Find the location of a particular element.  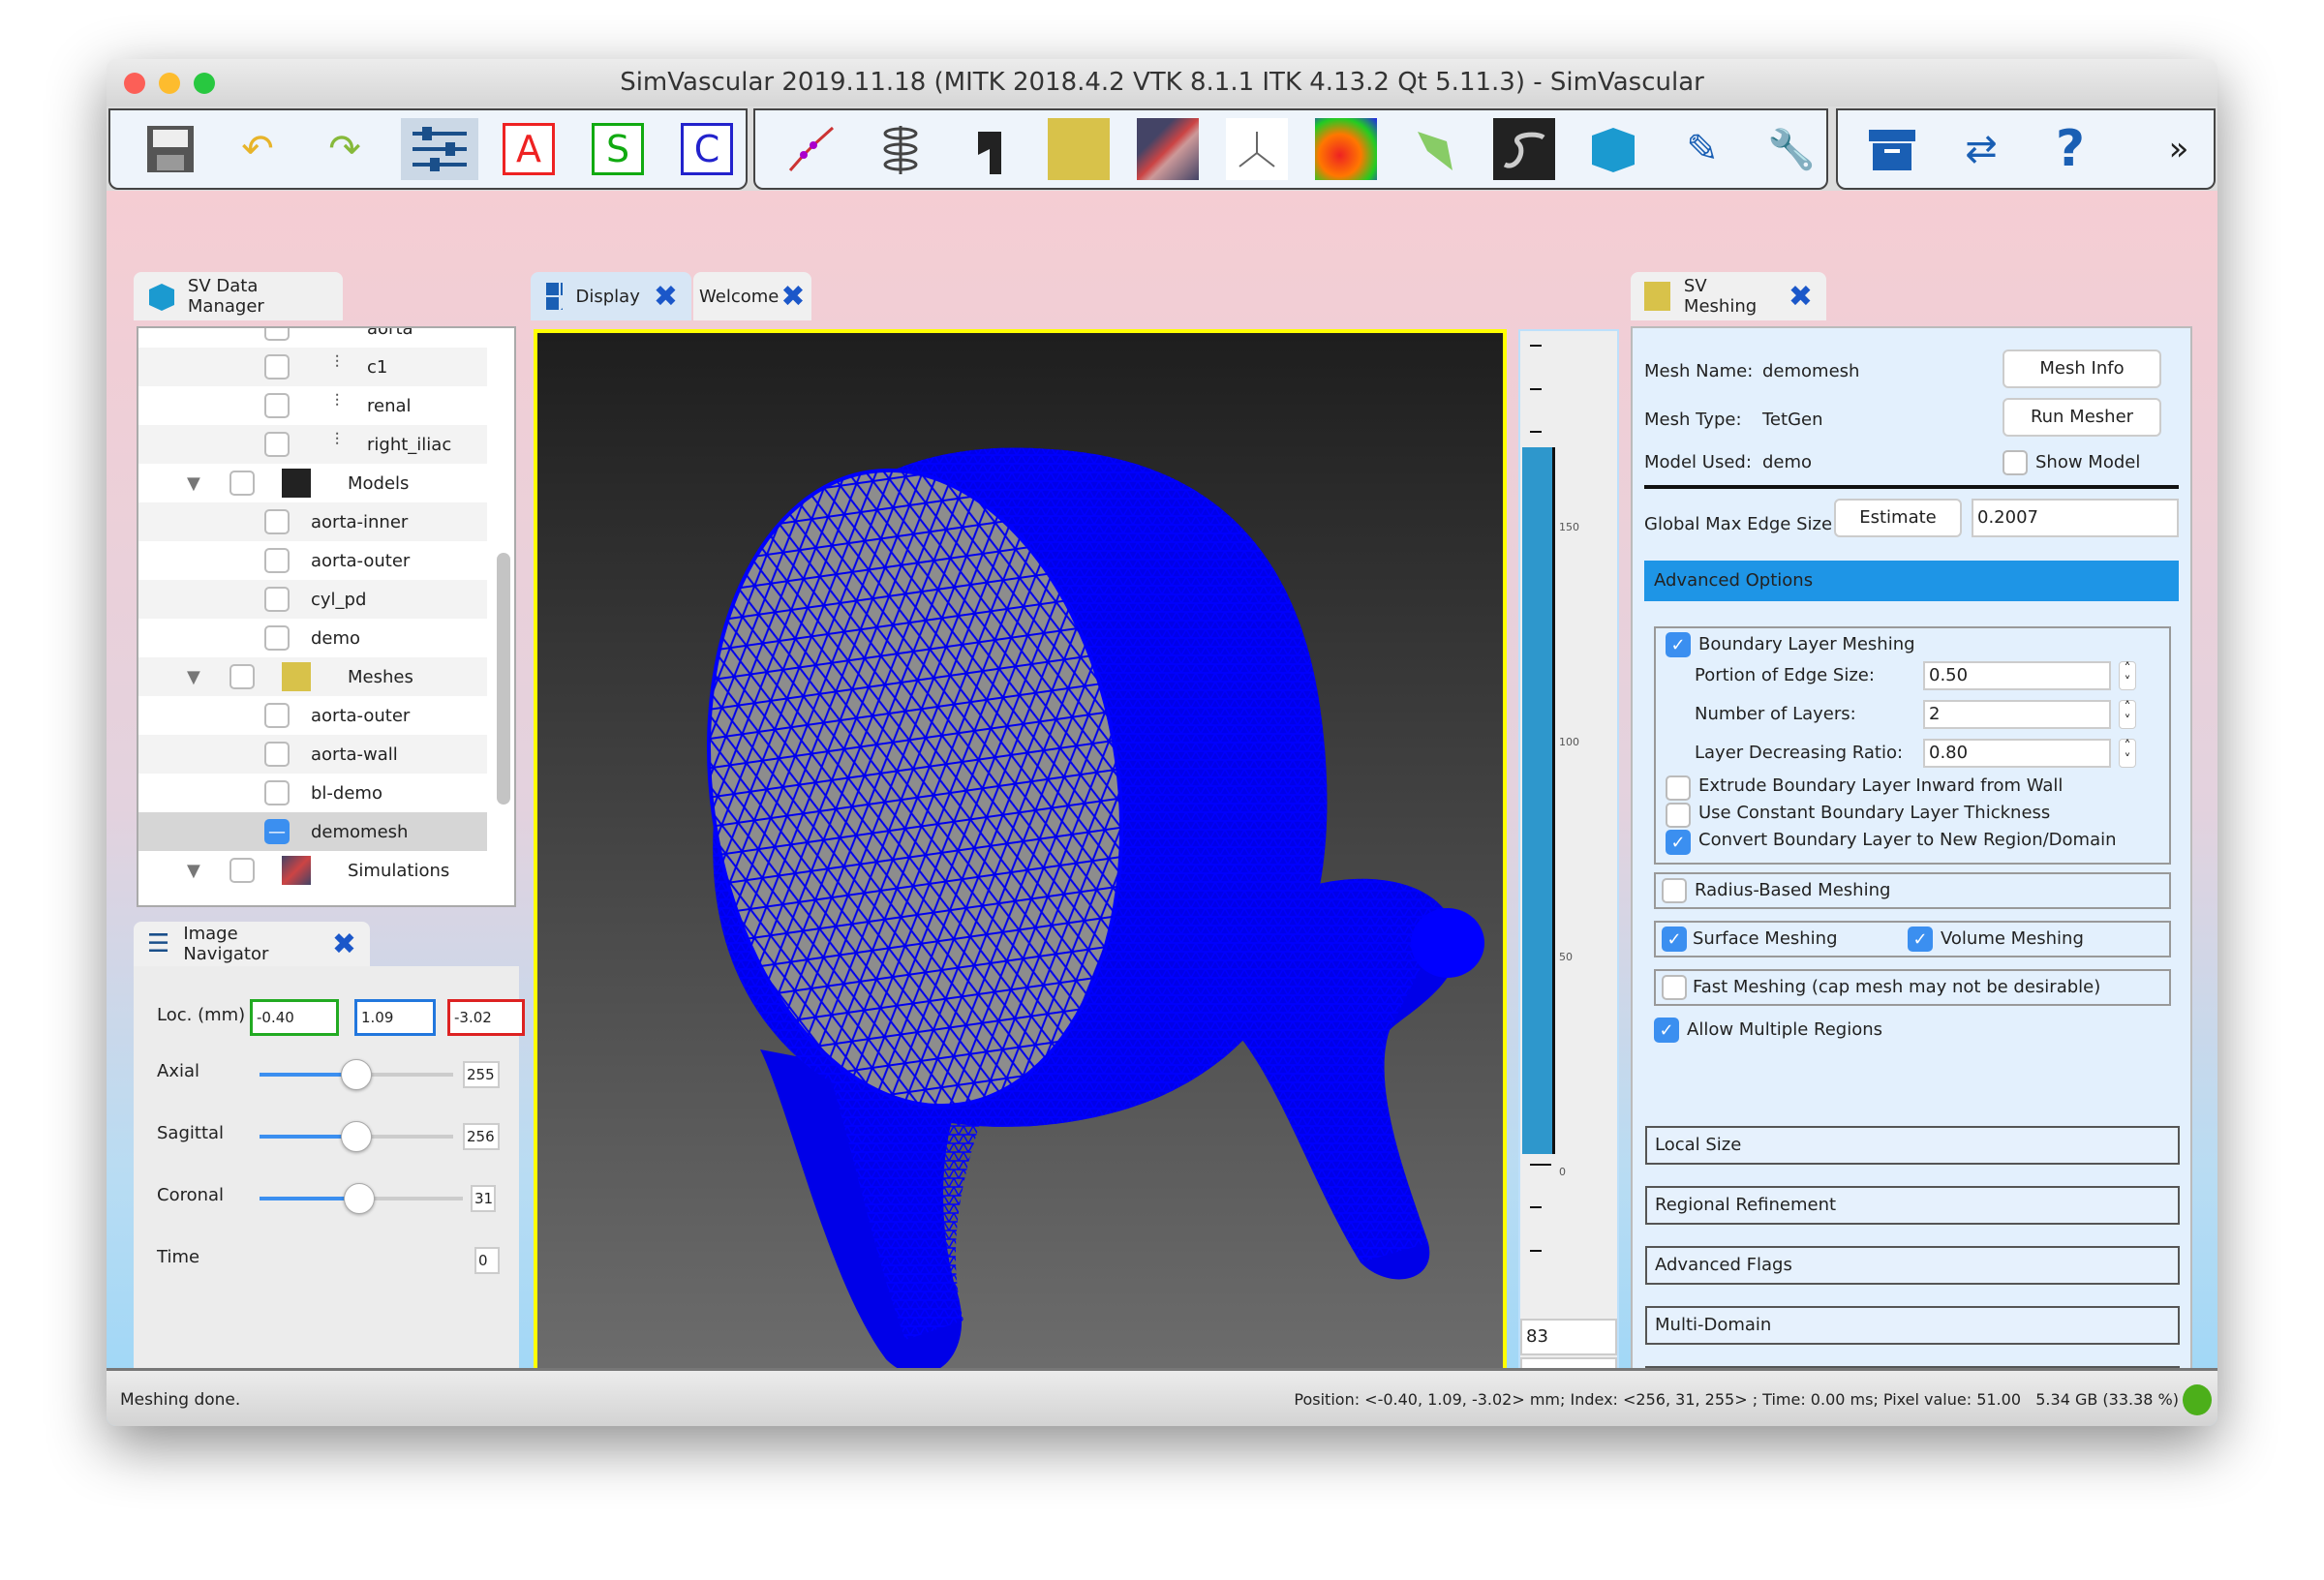

transform-icon: ⇄ is located at coordinates (1981, 149).